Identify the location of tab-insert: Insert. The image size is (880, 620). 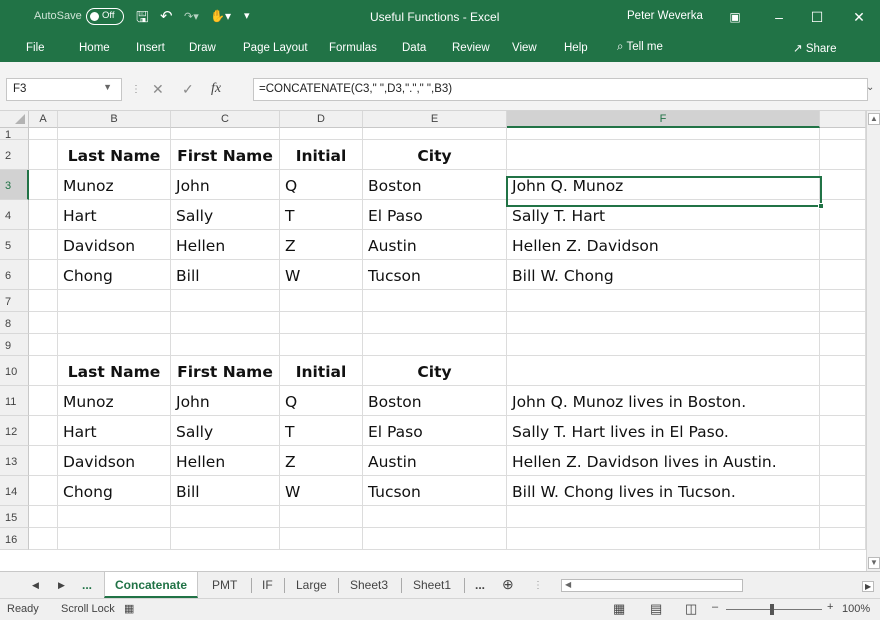
(150, 48).